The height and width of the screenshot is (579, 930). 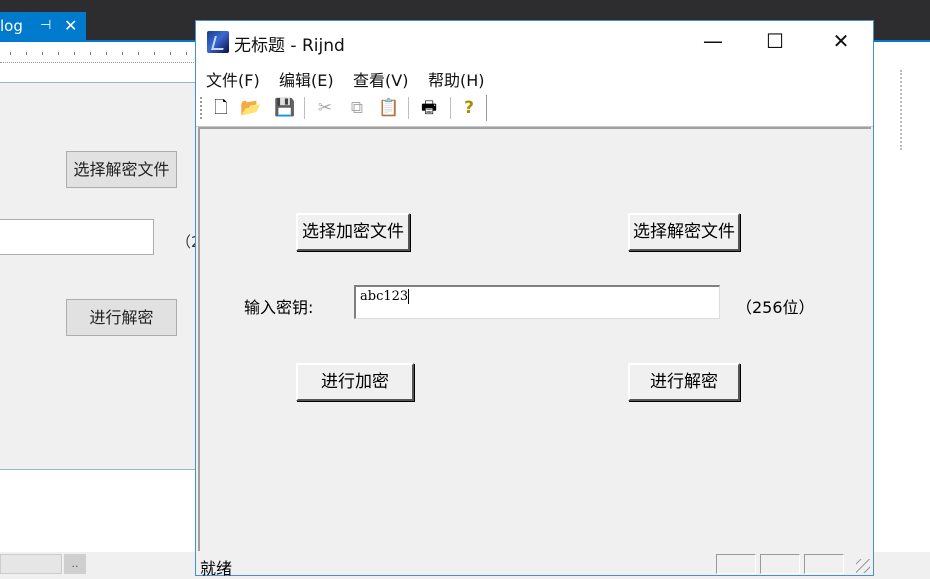 What do you see at coordinates (841, 42) in the screenshot?
I see `close-button: ✕` at bounding box center [841, 42].